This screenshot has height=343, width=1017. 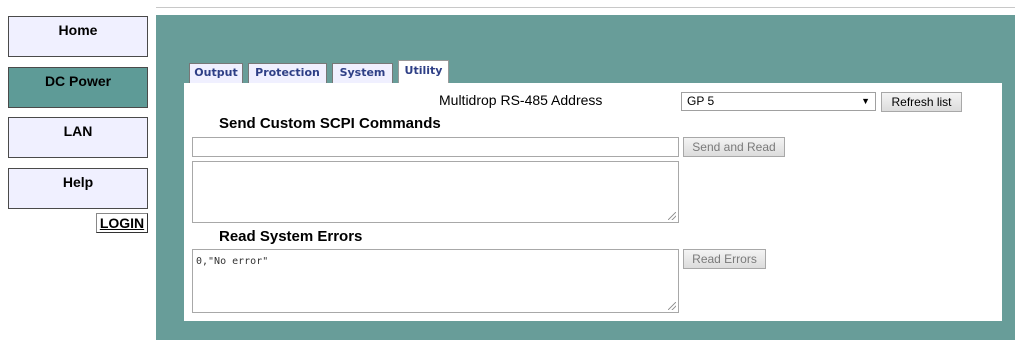 What do you see at coordinates (435, 192) in the screenshot?
I see `scpi-response-textarea` at bounding box center [435, 192].